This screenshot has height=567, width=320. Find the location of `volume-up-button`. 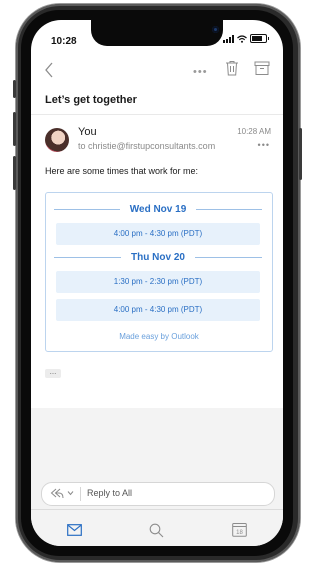

volume-up-button is located at coordinates (14, 129).